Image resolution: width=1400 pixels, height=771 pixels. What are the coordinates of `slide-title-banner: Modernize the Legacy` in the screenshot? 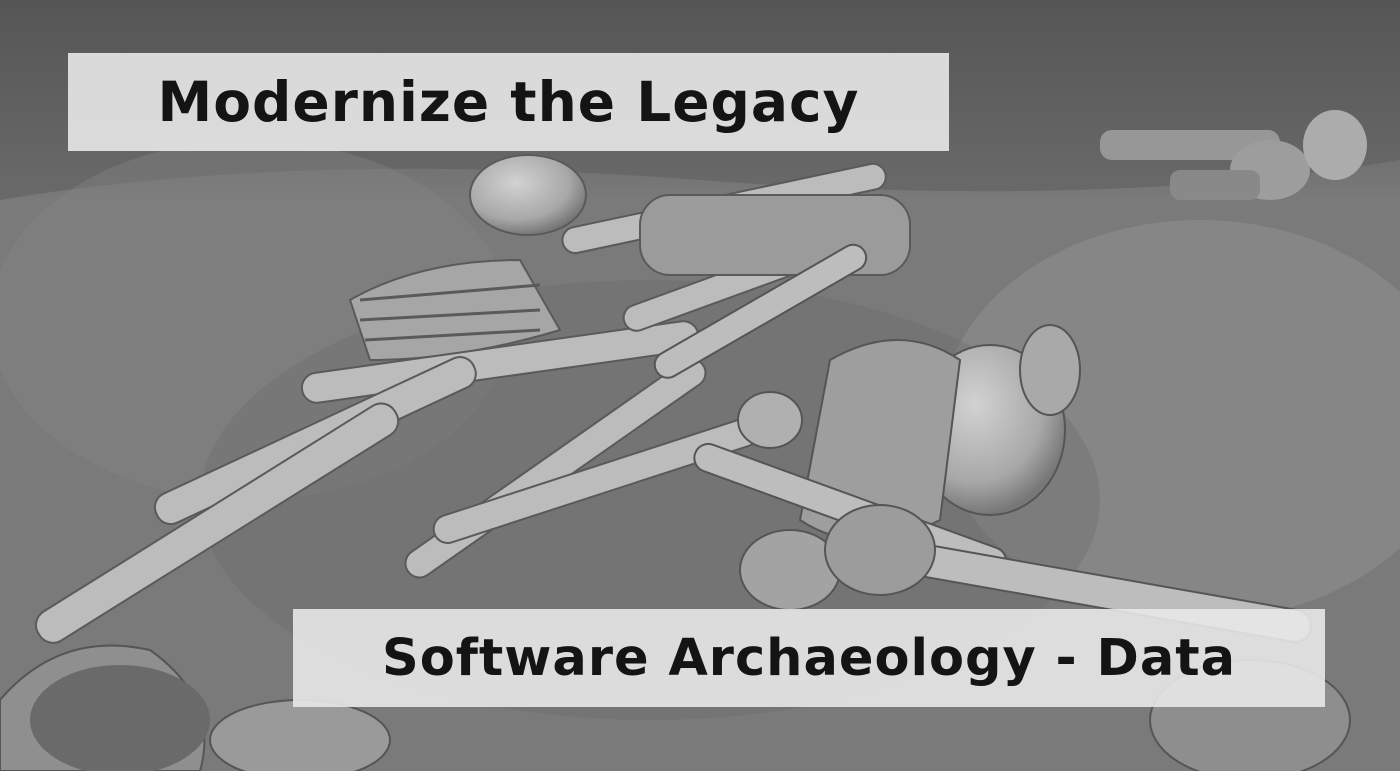 It's located at (508, 102).